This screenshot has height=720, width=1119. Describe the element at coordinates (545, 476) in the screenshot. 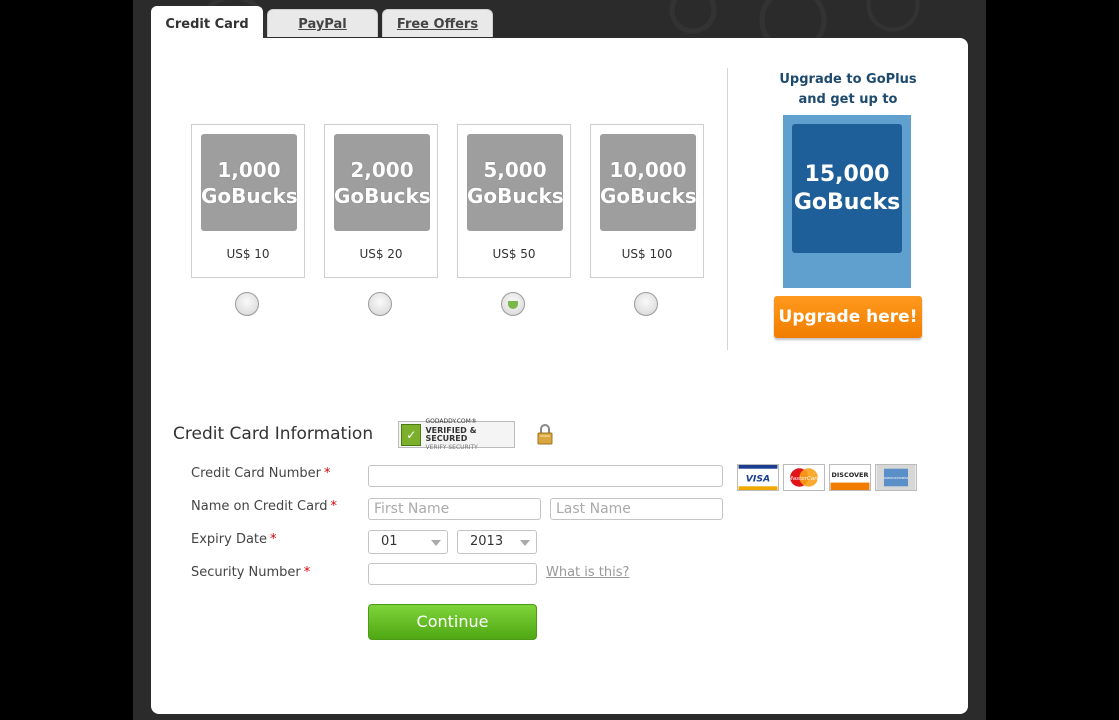

I see `card-number-input` at that location.